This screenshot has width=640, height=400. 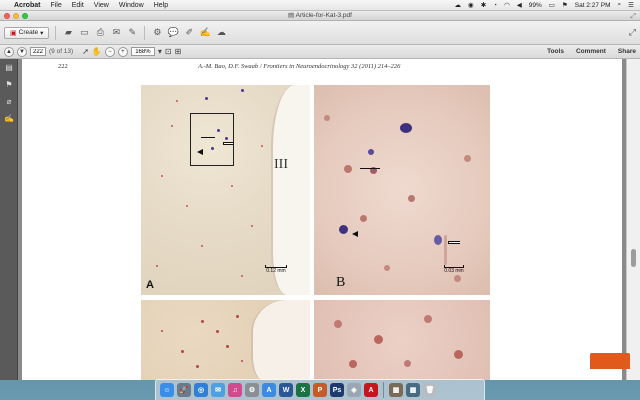 I want to click on print-icon: ⎙, so click(x=100, y=33).